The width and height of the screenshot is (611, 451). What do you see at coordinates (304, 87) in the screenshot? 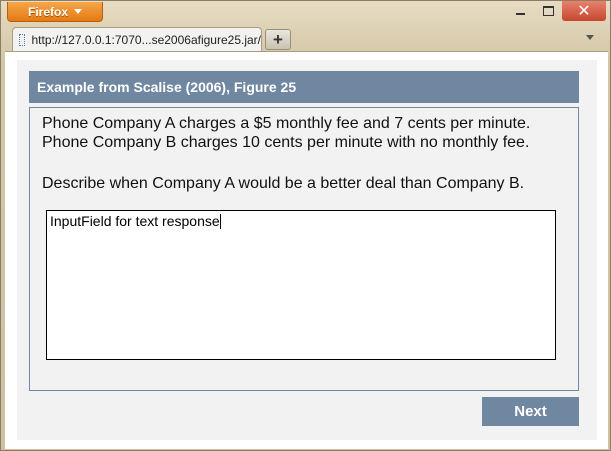
I see `item-title-bar: Example from Scalise (2006), Figure 25` at bounding box center [304, 87].